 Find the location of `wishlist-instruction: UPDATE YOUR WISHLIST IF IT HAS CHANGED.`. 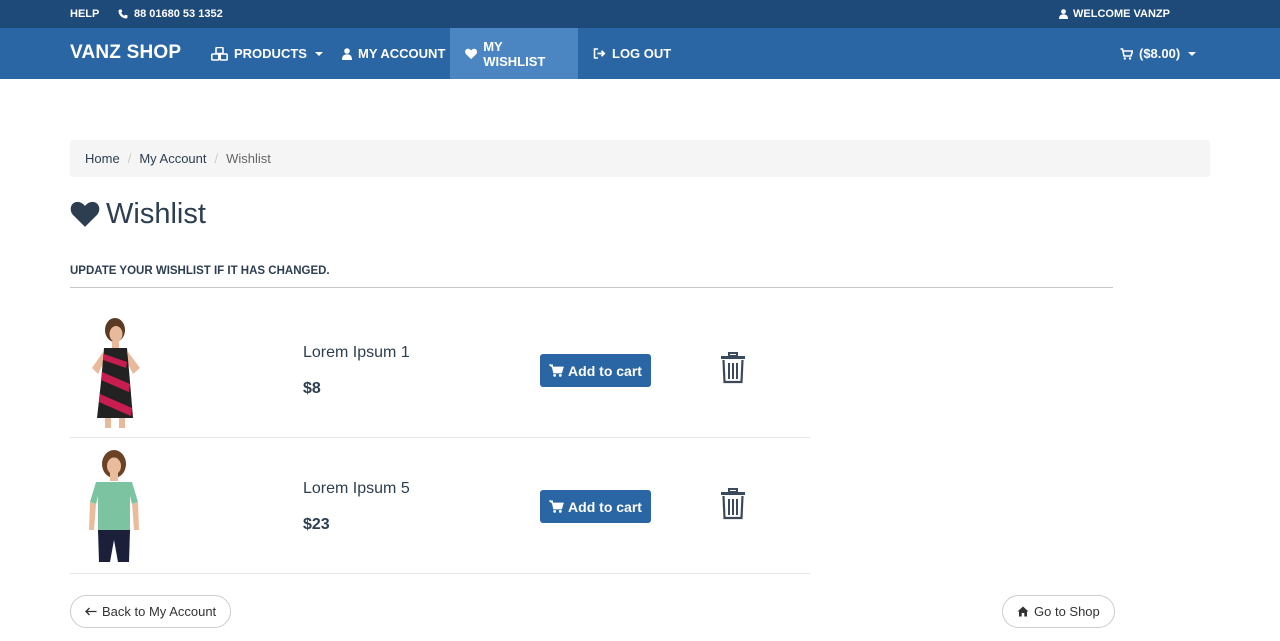

wishlist-instruction: UPDATE YOUR WISHLIST IF IT HAS CHANGED. is located at coordinates (200, 271).